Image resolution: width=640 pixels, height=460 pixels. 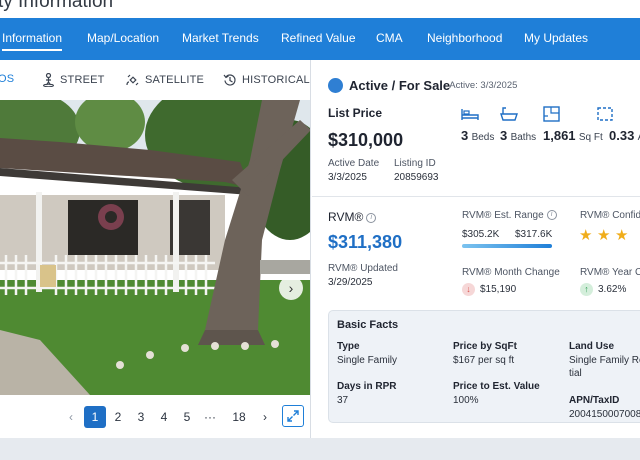 What do you see at coordinates (57, 6) in the screenshot?
I see `page-title: ty Information` at bounding box center [57, 6].